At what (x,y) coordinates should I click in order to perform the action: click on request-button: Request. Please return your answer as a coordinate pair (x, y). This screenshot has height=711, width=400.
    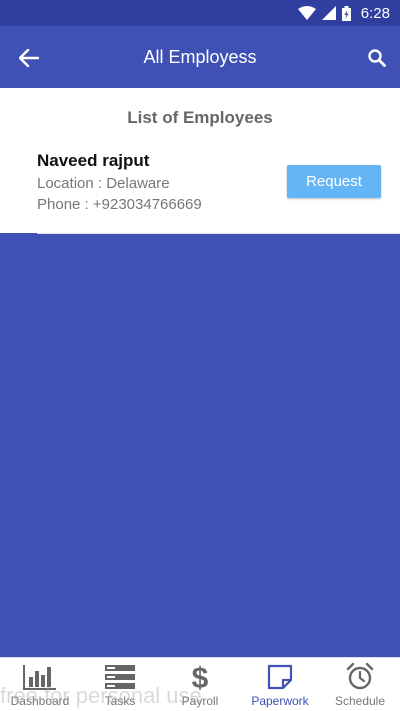
    Looking at the image, I should click on (334, 181).